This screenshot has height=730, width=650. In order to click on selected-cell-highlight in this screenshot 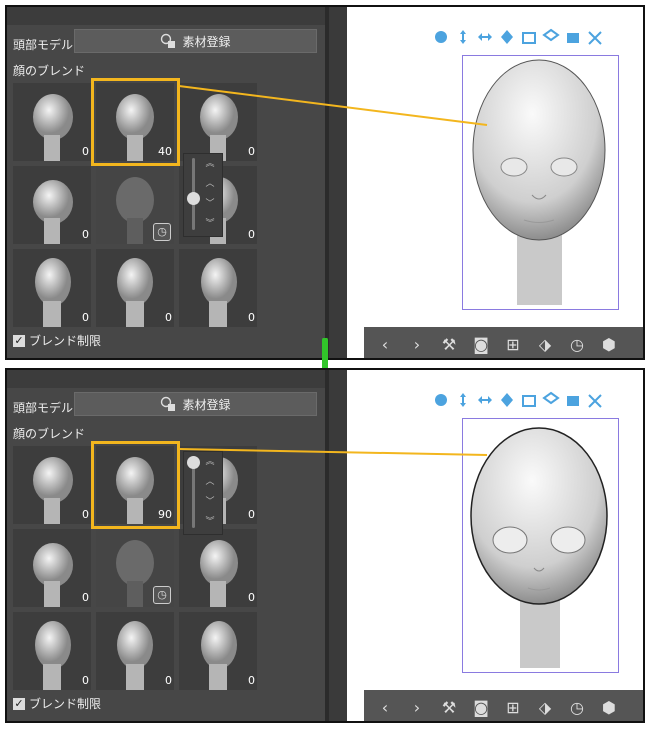, I will do `click(135, 122)`.